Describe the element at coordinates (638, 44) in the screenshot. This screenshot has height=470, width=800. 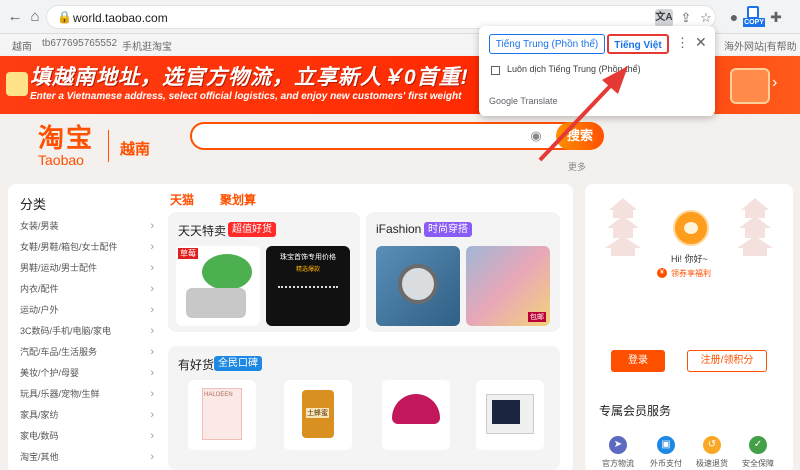
I see `target-language-button: Tiếng Việt` at that location.